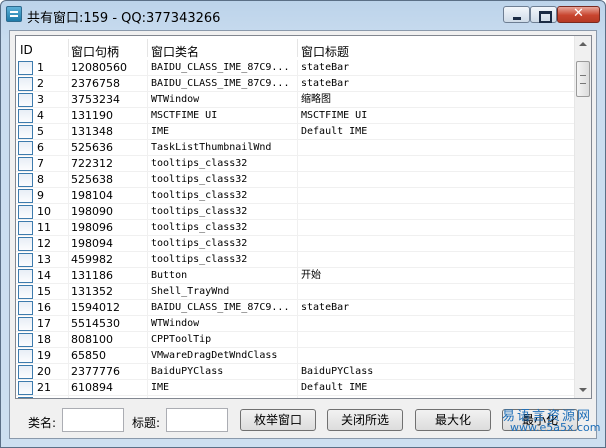 Image resolution: width=606 pixels, height=448 pixels. I want to click on cell-class: VMwareDragDetWndClass, so click(214, 355).